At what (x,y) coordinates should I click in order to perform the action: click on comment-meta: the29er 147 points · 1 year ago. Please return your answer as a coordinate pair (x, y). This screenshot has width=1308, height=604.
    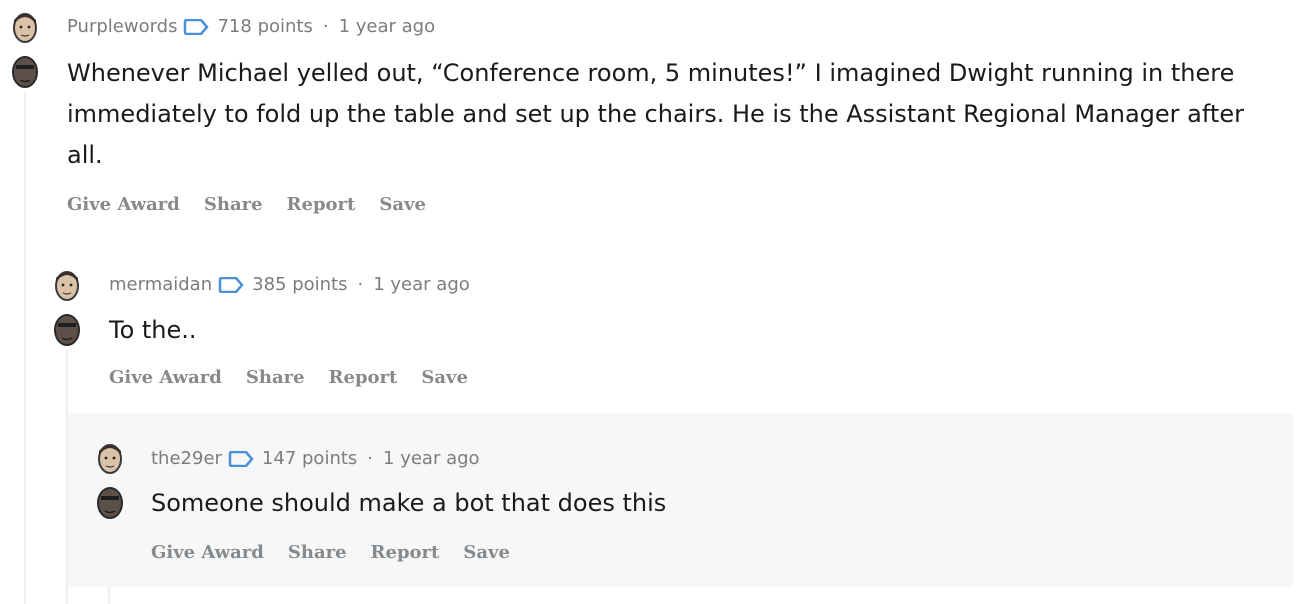
    Looking at the image, I should click on (315, 458).